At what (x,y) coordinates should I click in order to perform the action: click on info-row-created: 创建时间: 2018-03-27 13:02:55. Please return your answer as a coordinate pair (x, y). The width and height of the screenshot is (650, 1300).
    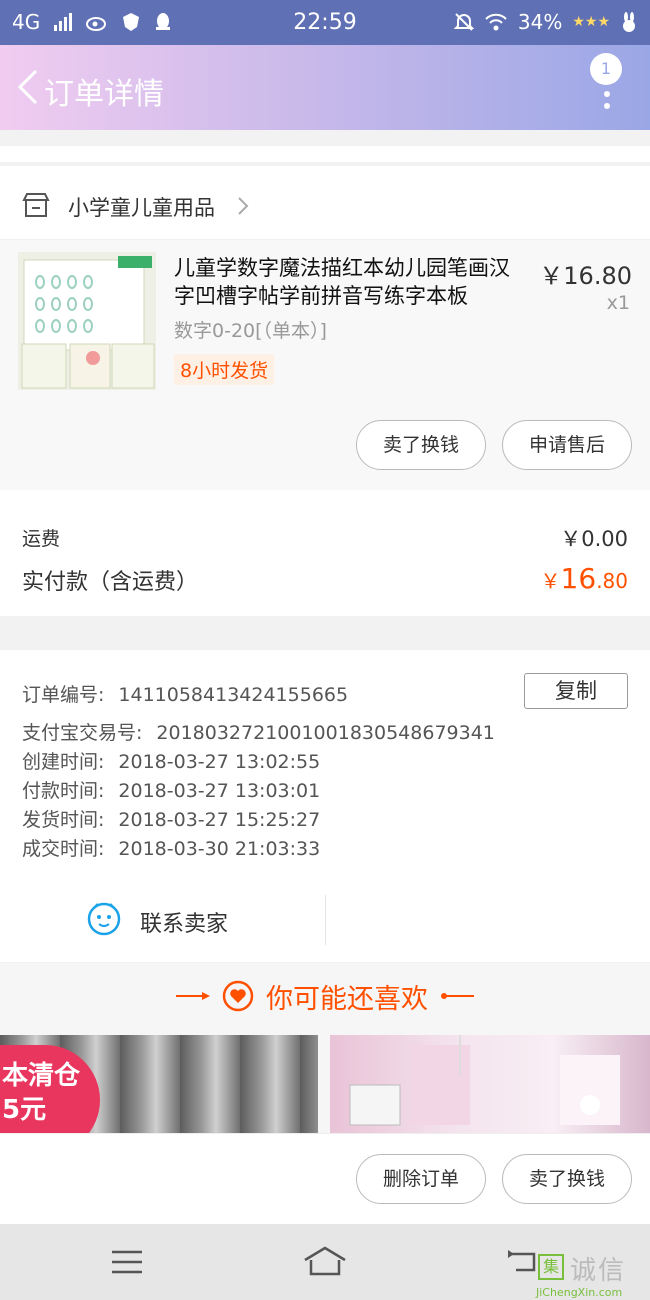
    Looking at the image, I should click on (171, 760).